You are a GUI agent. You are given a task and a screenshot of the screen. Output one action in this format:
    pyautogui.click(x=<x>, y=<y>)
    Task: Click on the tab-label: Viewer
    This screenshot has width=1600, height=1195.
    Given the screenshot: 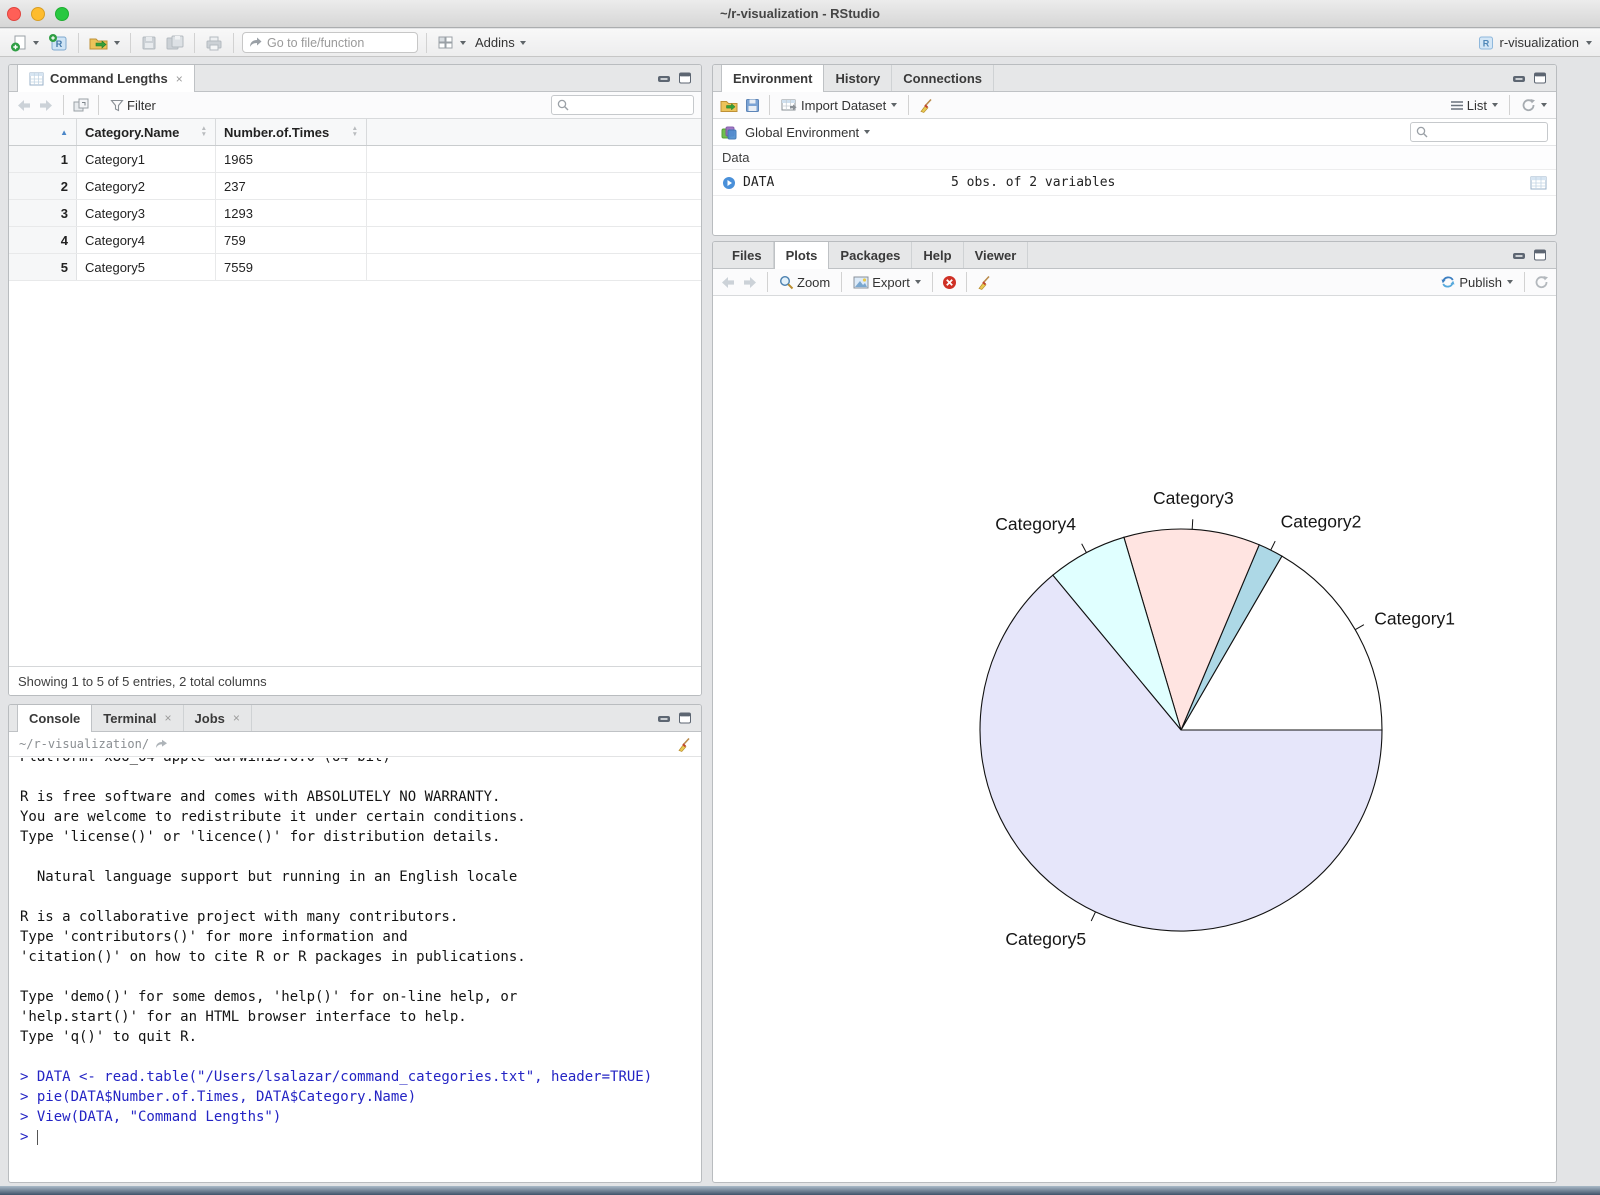 What is the action you would take?
    pyautogui.click(x=995, y=255)
    